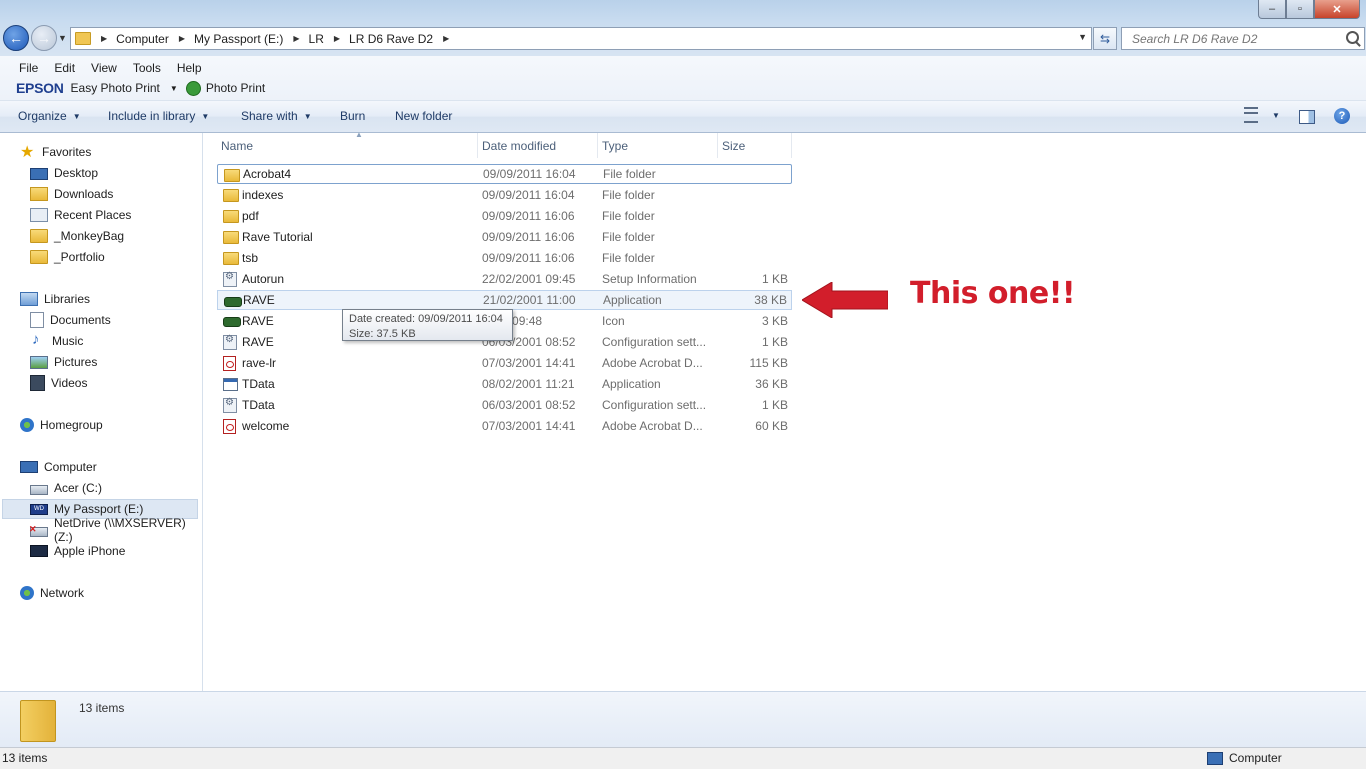 This screenshot has height=769, width=1366. Describe the element at coordinates (235, 88) in the screenshot. I see `photo-print-button: Photo Print` at that location.